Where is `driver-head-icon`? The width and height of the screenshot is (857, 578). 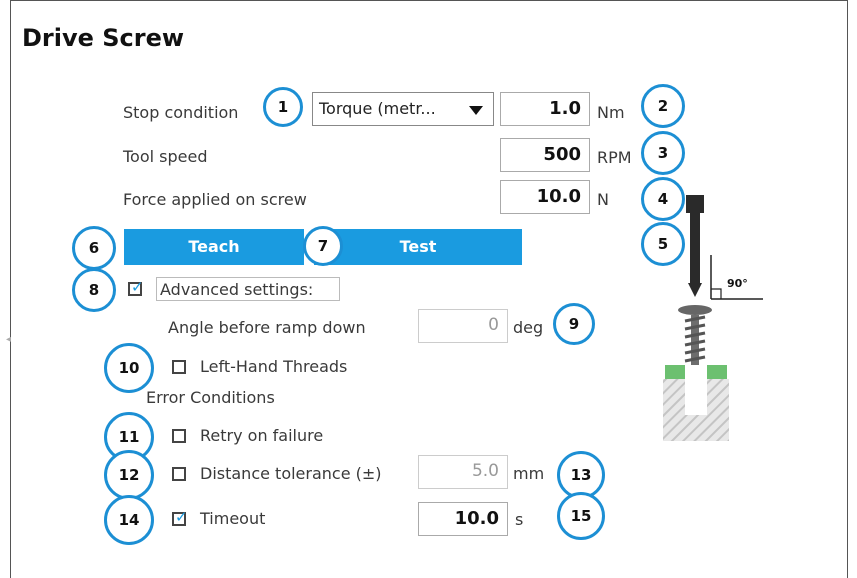
driver-head-icon is located at coordinates (695, 204).